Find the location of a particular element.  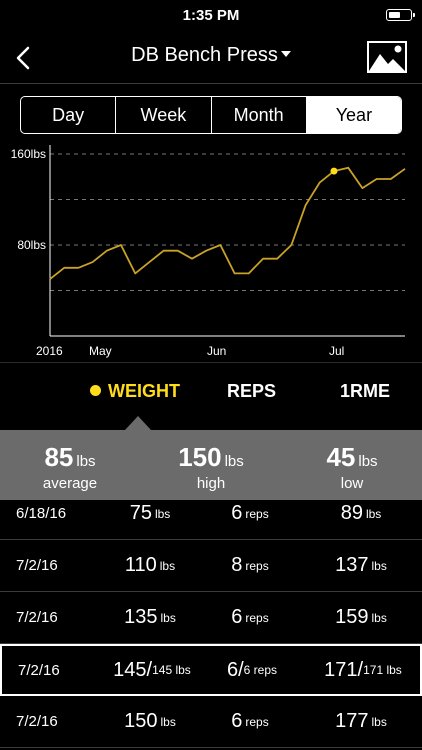

image-button is located at coordinates (387, 57).